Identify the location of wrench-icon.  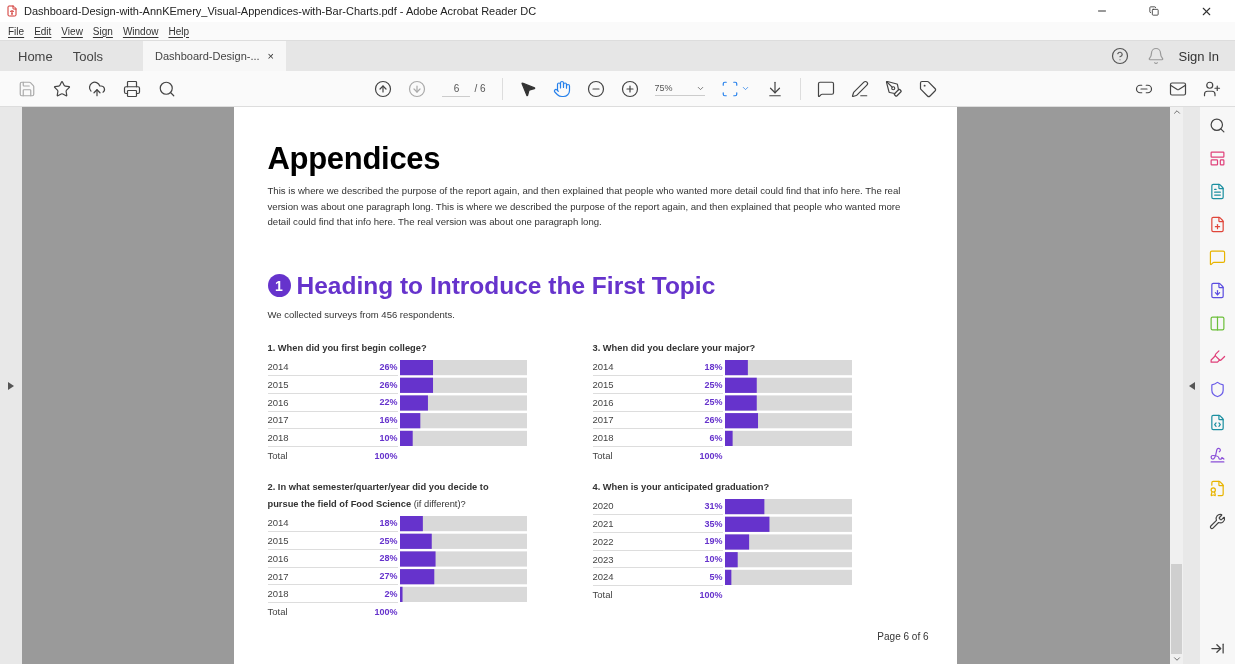
(1217, 521).